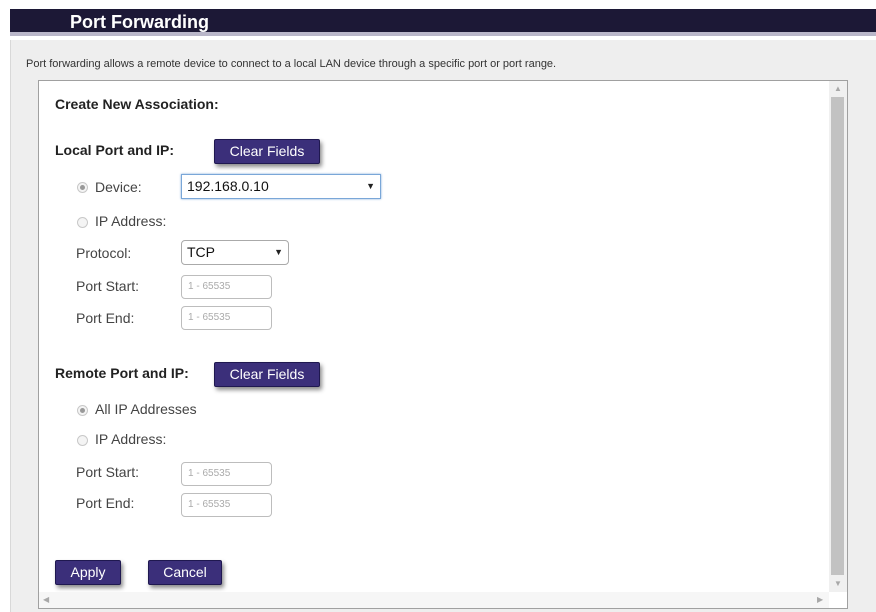 The height and width of the screenshot is (612, 876). I want to click on device-radio, so click(82, 187).